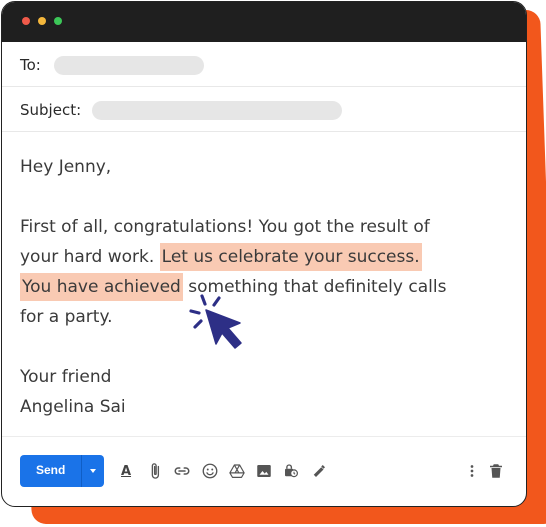  Describe the element at coordinates (51, 110) in the screenshot. I see `subject-label: Subject:` at that location.